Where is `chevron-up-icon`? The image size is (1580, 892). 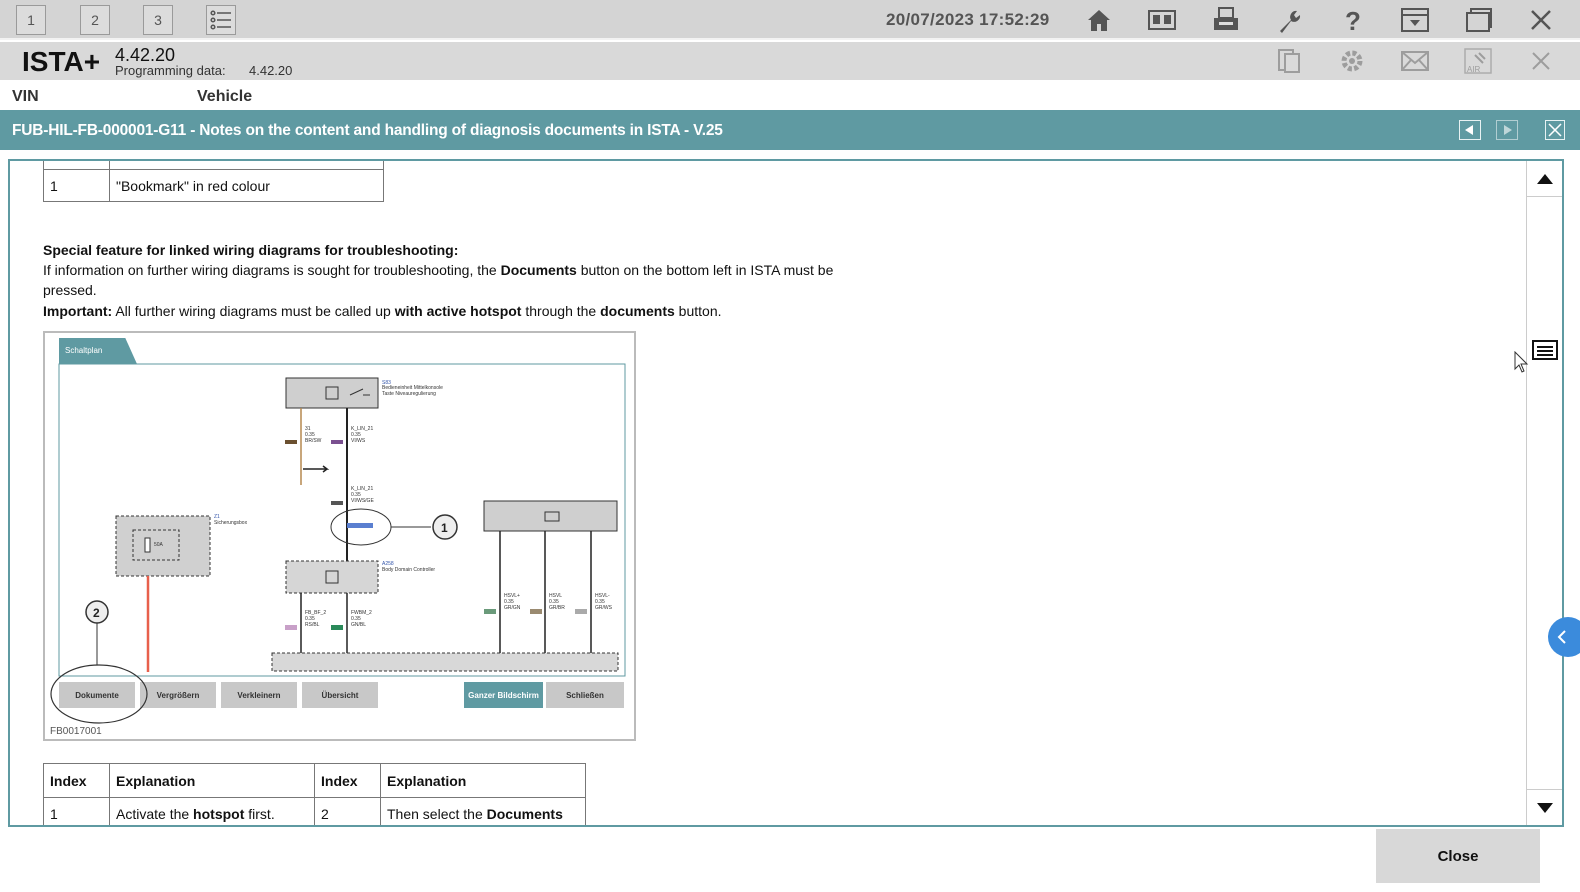
chevron-up-icon is located at coordinates (1545, 178).